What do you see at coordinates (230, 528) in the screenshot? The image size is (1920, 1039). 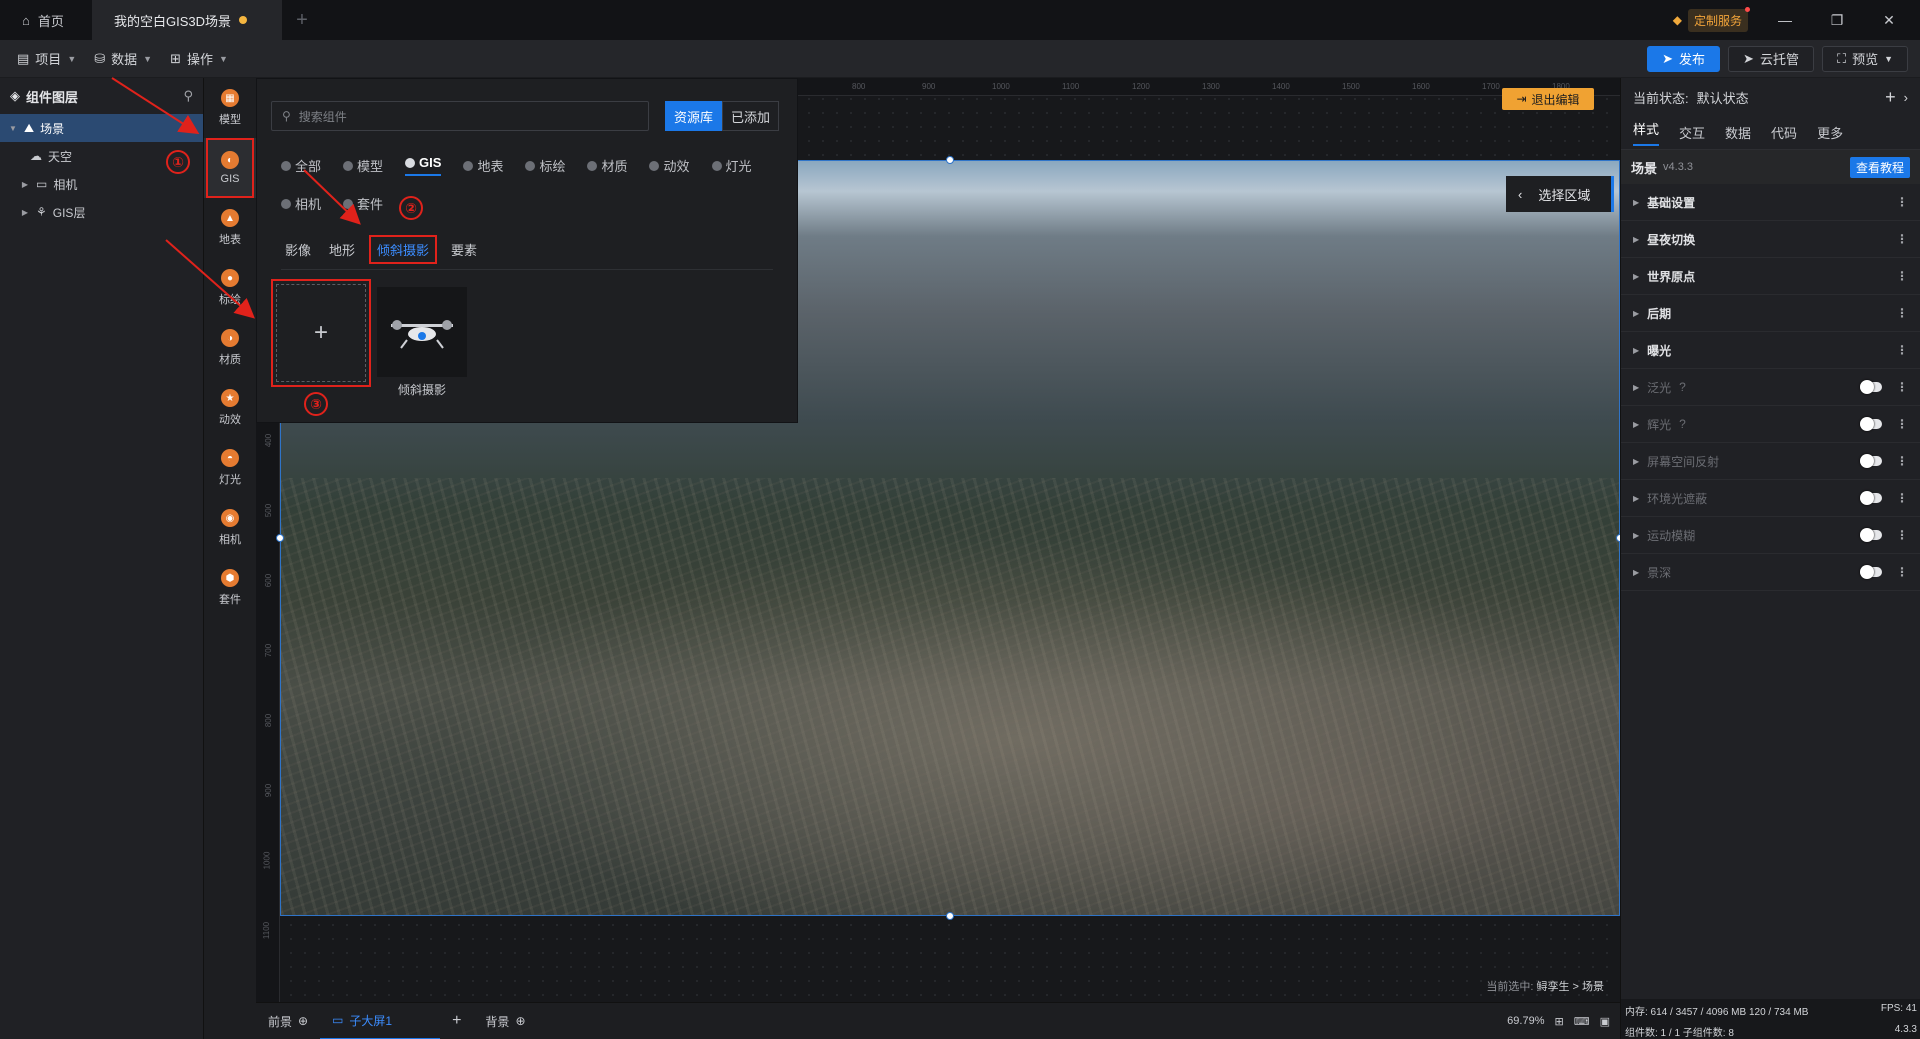 I see `comp-camera: ◉ 相机` at bounding box center [230, 528].